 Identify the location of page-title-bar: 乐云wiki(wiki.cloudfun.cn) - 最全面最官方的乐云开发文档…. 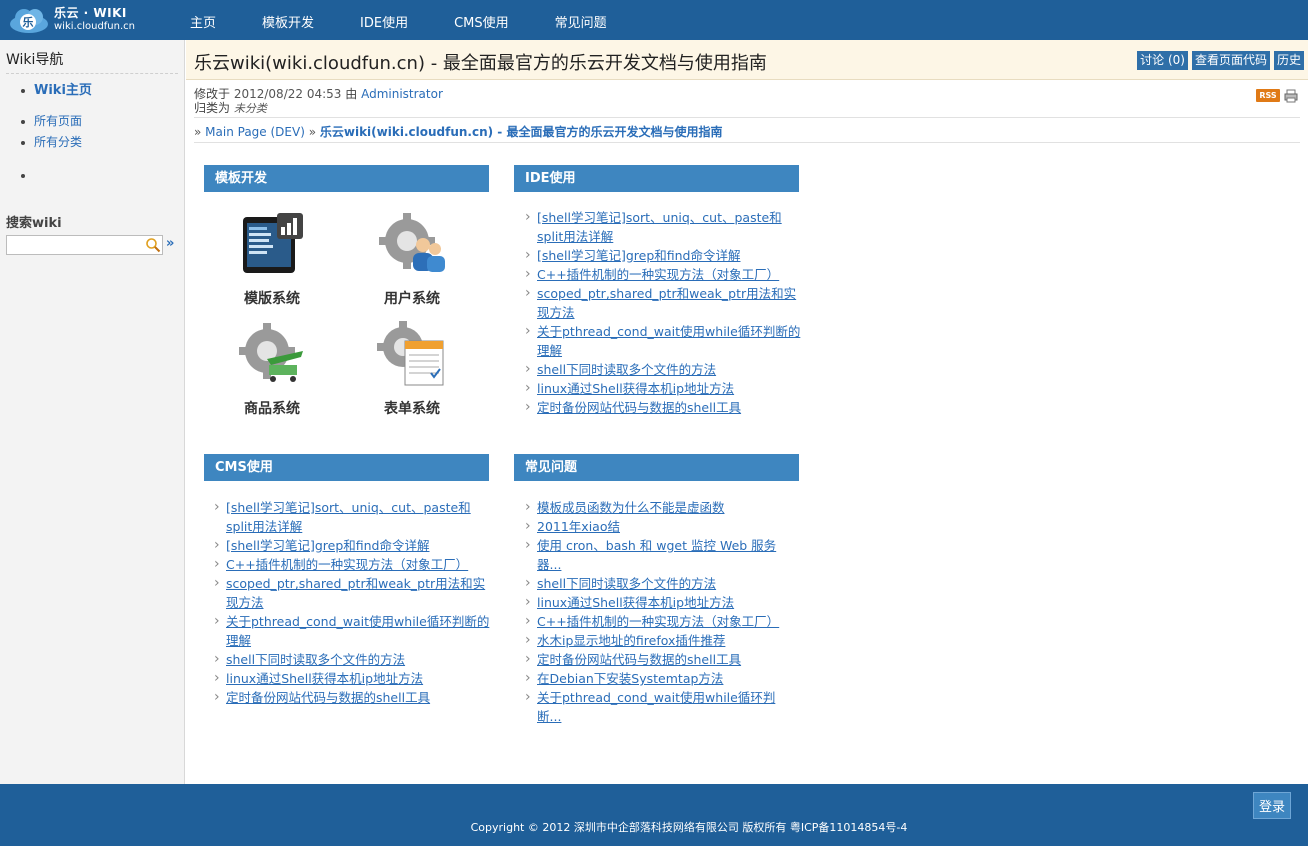
(747, 60).